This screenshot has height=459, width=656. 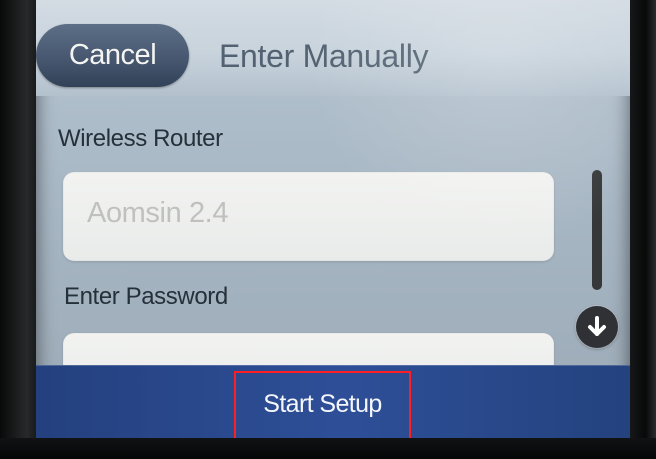 I want to click on down-arrow-icon, so click(x=597, y=326).